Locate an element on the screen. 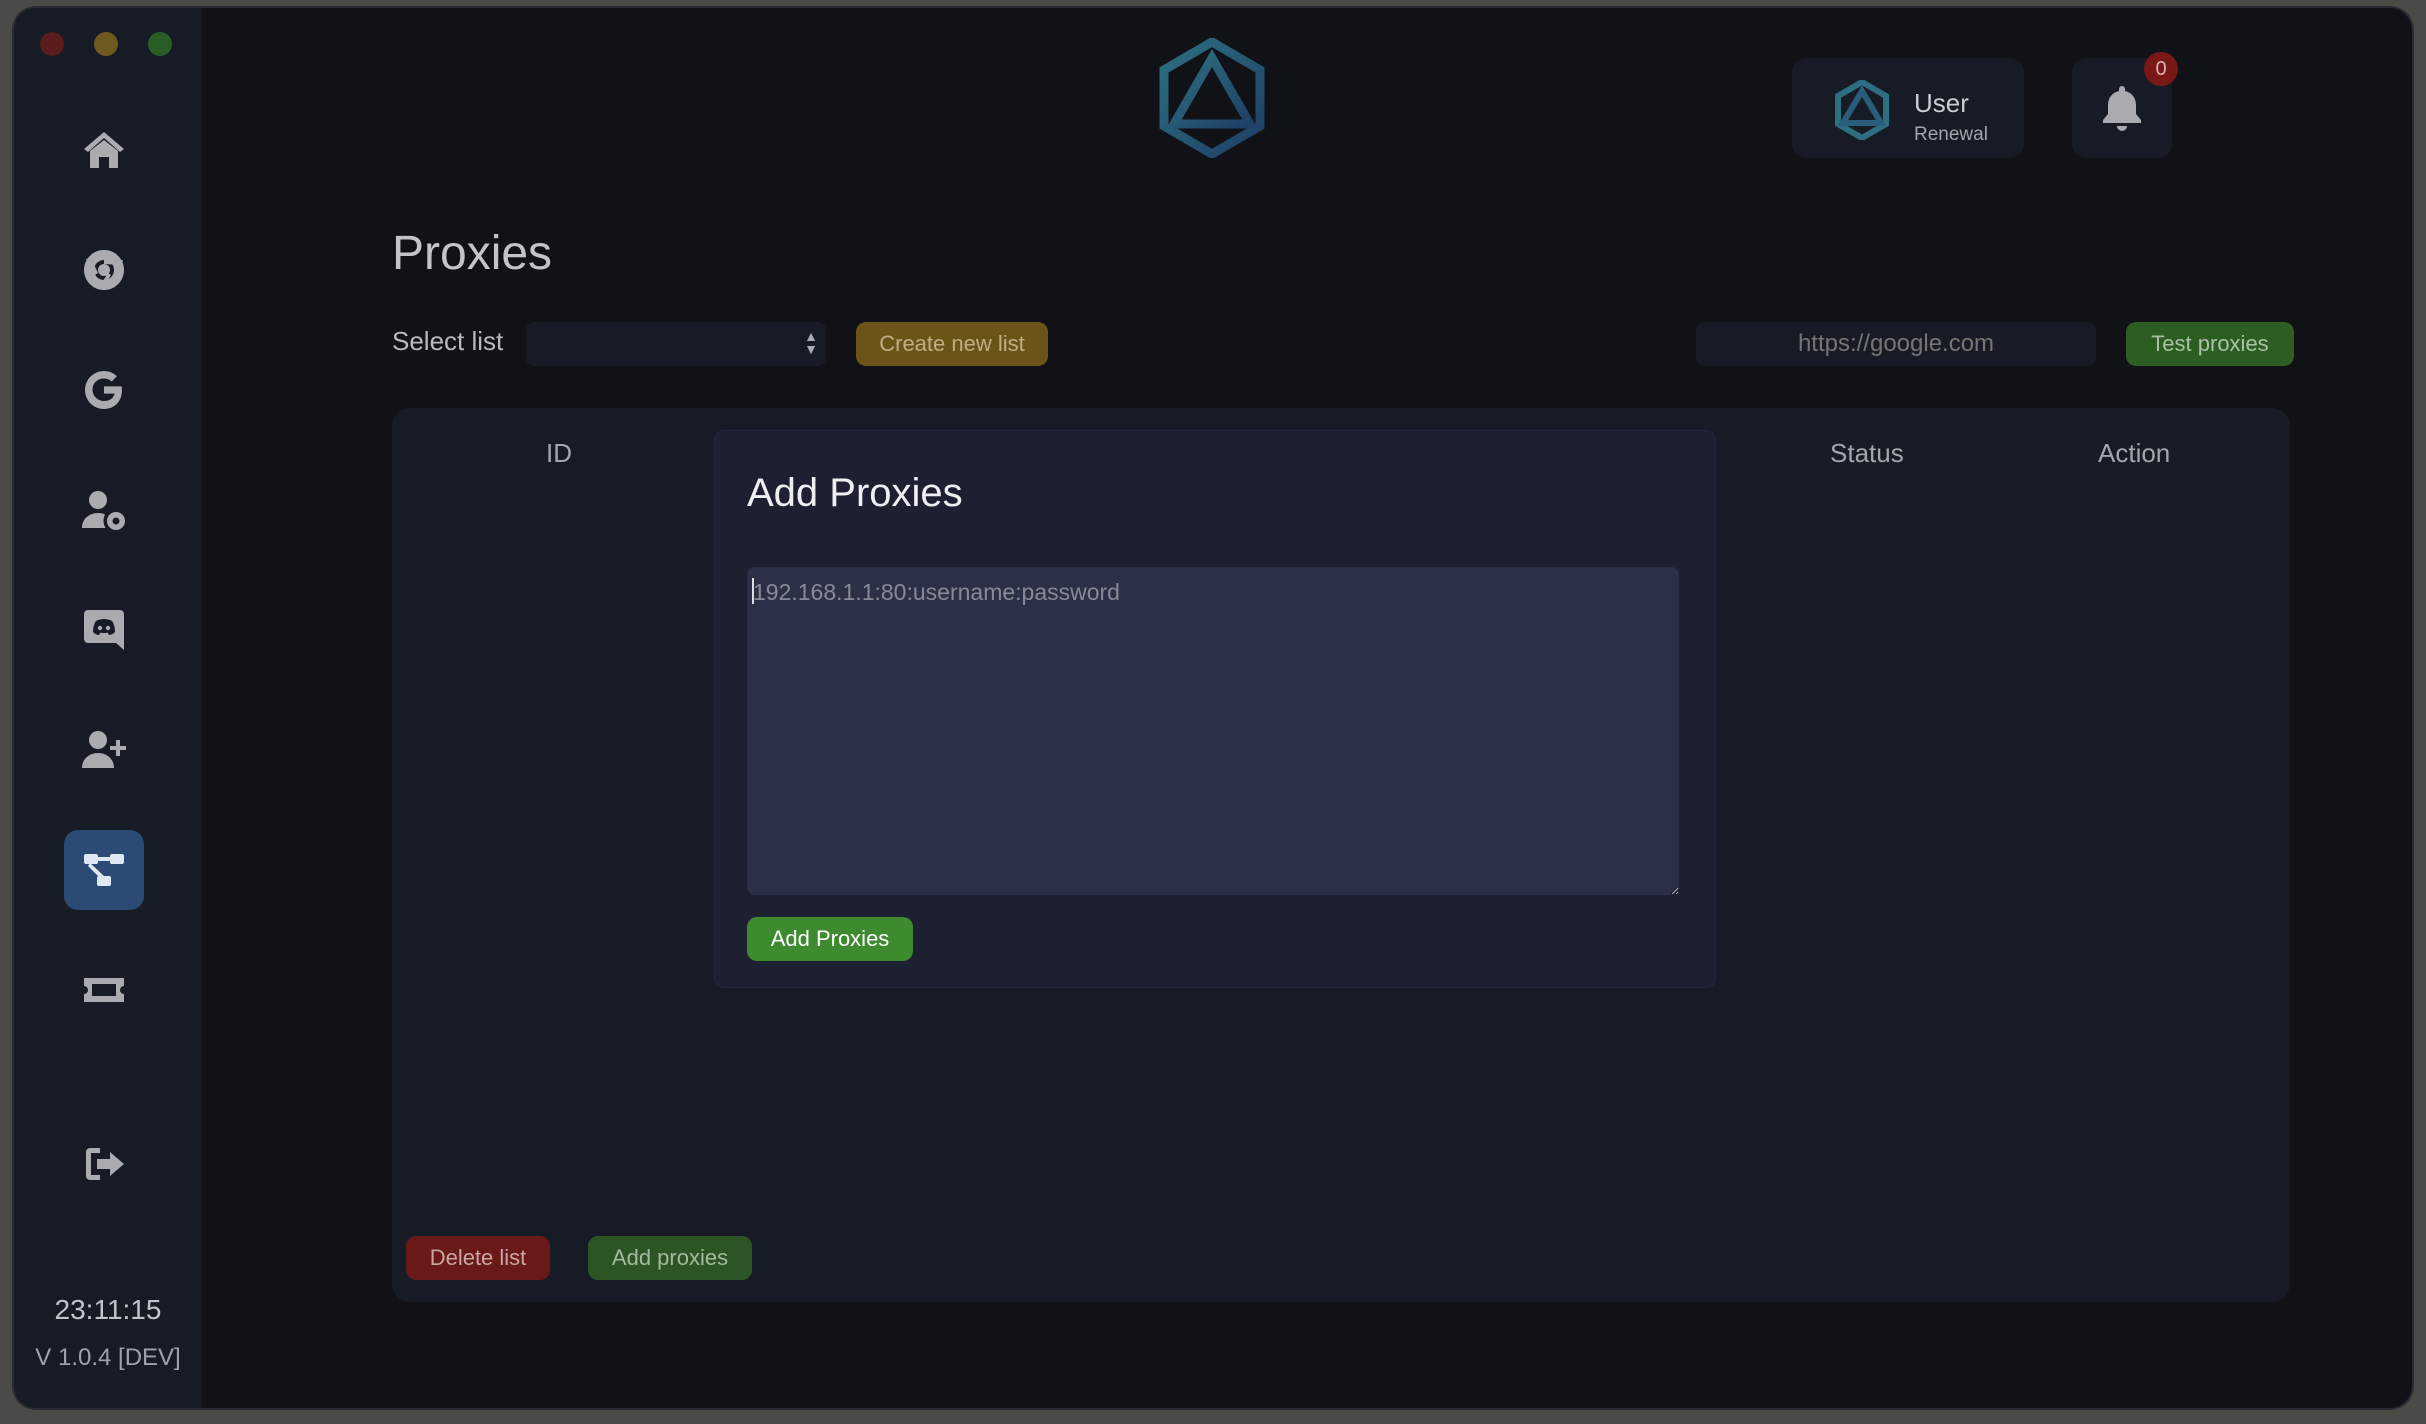 The width and height of the screenshot is (2426, 1424). modal-title: Add Proxies is located at coordinates (855, 493).